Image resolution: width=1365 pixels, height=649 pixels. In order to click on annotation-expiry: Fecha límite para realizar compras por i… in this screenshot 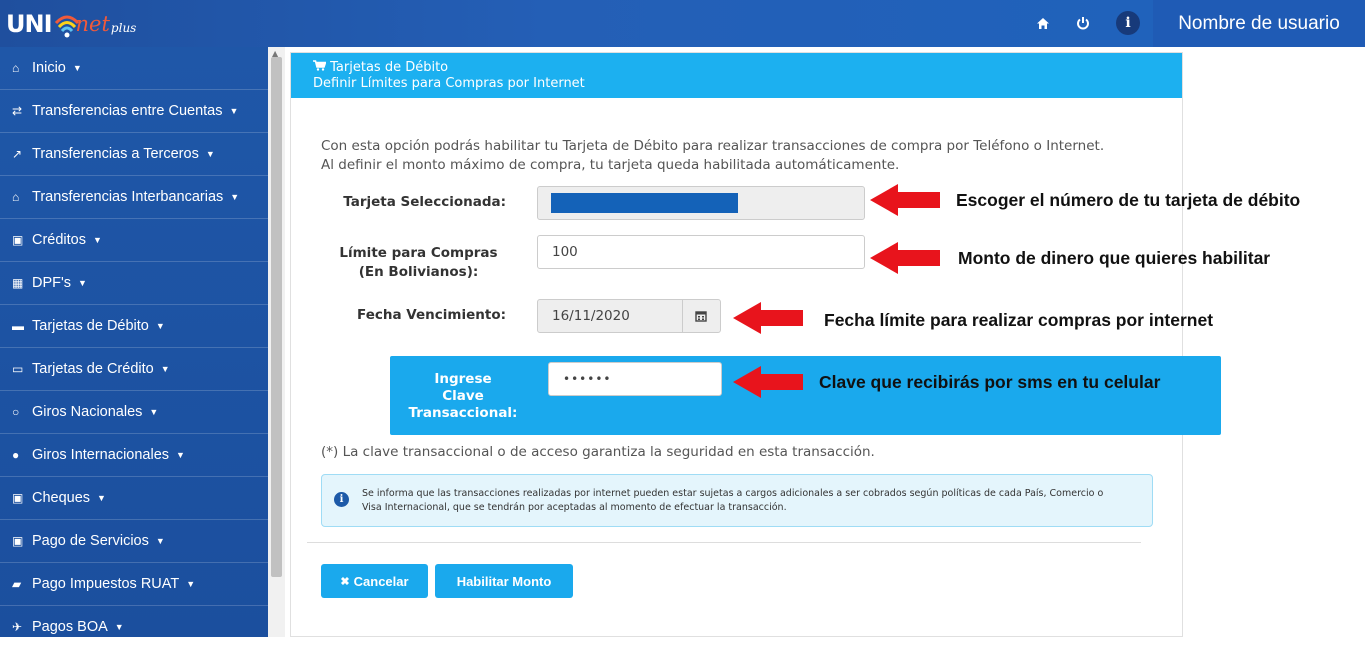, I will do `click(1019, 320)`.